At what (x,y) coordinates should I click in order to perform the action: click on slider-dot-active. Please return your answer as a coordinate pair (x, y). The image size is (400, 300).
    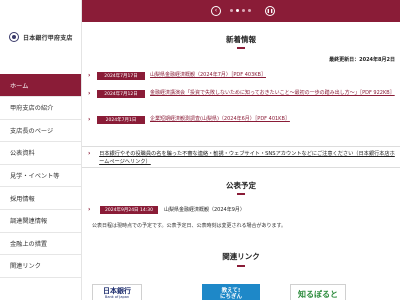
    Looking at the image, I should click on (237, 10).